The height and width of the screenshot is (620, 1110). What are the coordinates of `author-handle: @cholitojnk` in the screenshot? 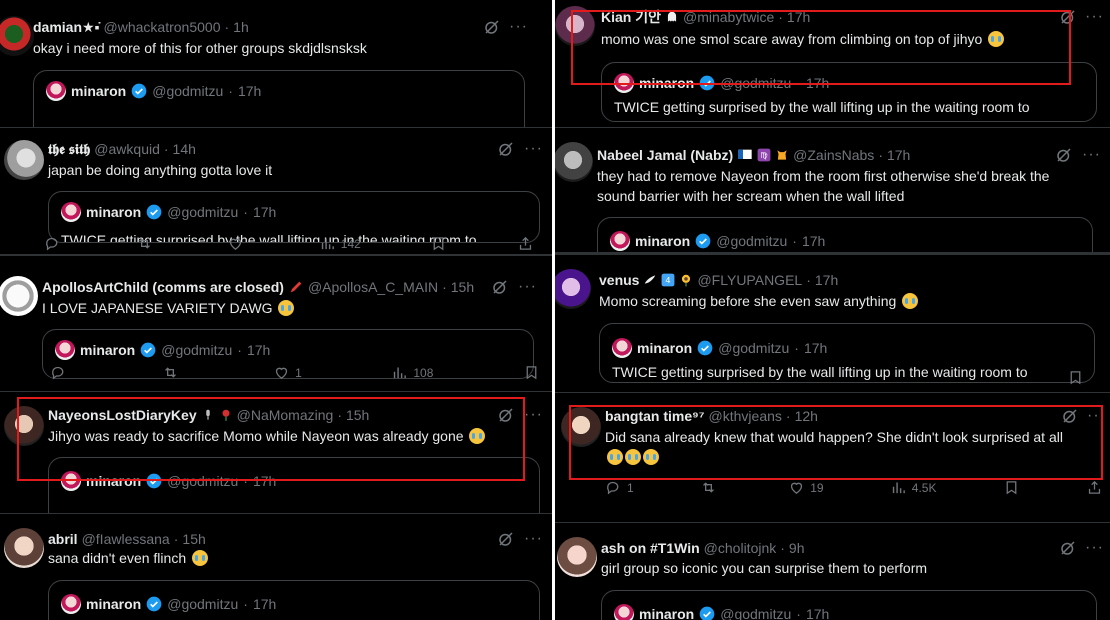 It's located at (740, 548).